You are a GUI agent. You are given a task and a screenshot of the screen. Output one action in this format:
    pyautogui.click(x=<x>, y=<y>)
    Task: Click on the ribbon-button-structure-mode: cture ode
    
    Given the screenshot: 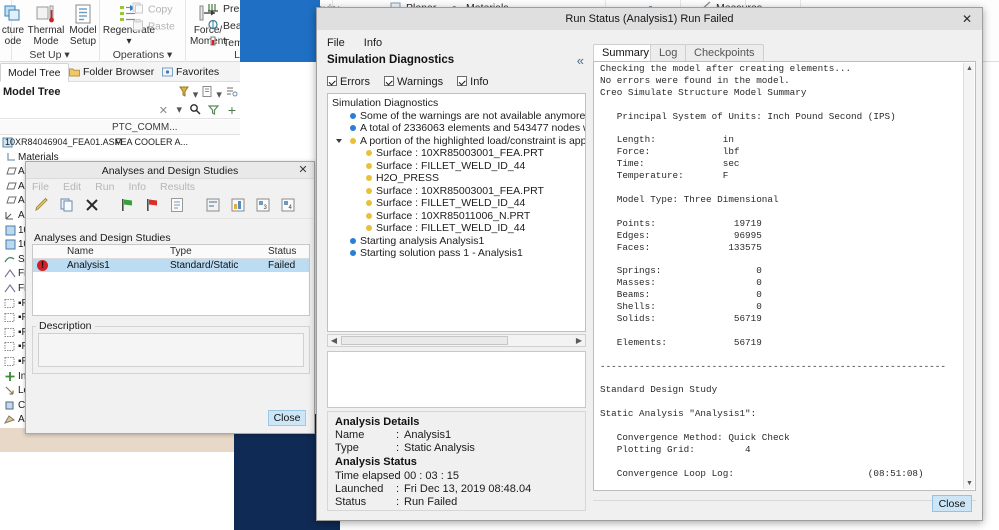 What is the action you would take?
    pyautogui.click(x=13, y=25)
    